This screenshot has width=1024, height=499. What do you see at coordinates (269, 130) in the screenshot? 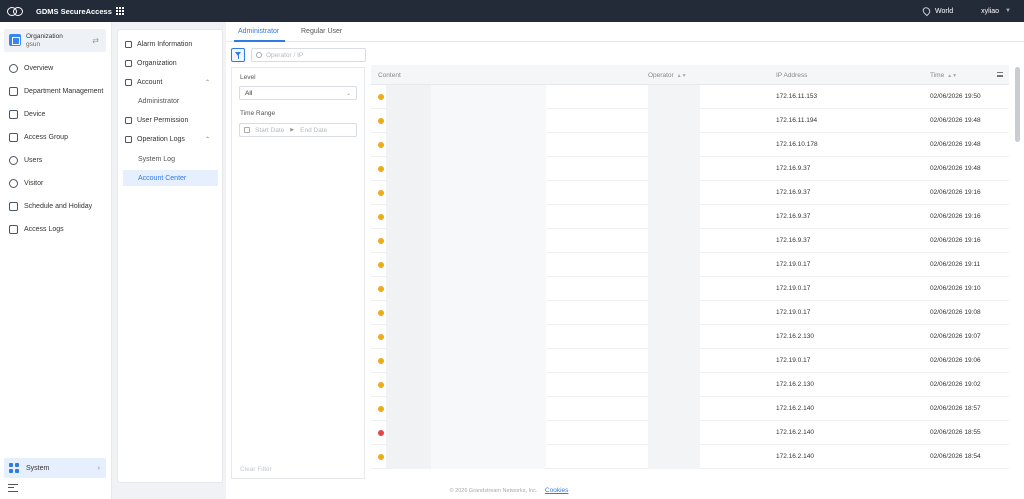
I see `start-date-field: Start Date` at bounding box center [269, 130].